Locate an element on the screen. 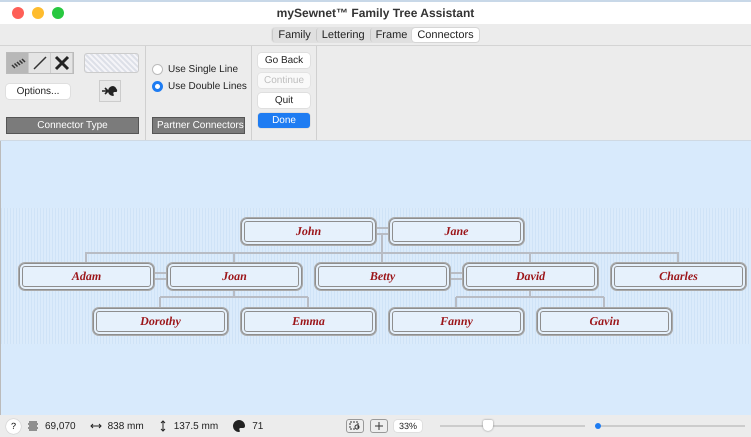  design-width: 838 mm is located at coordinates (126, 426).